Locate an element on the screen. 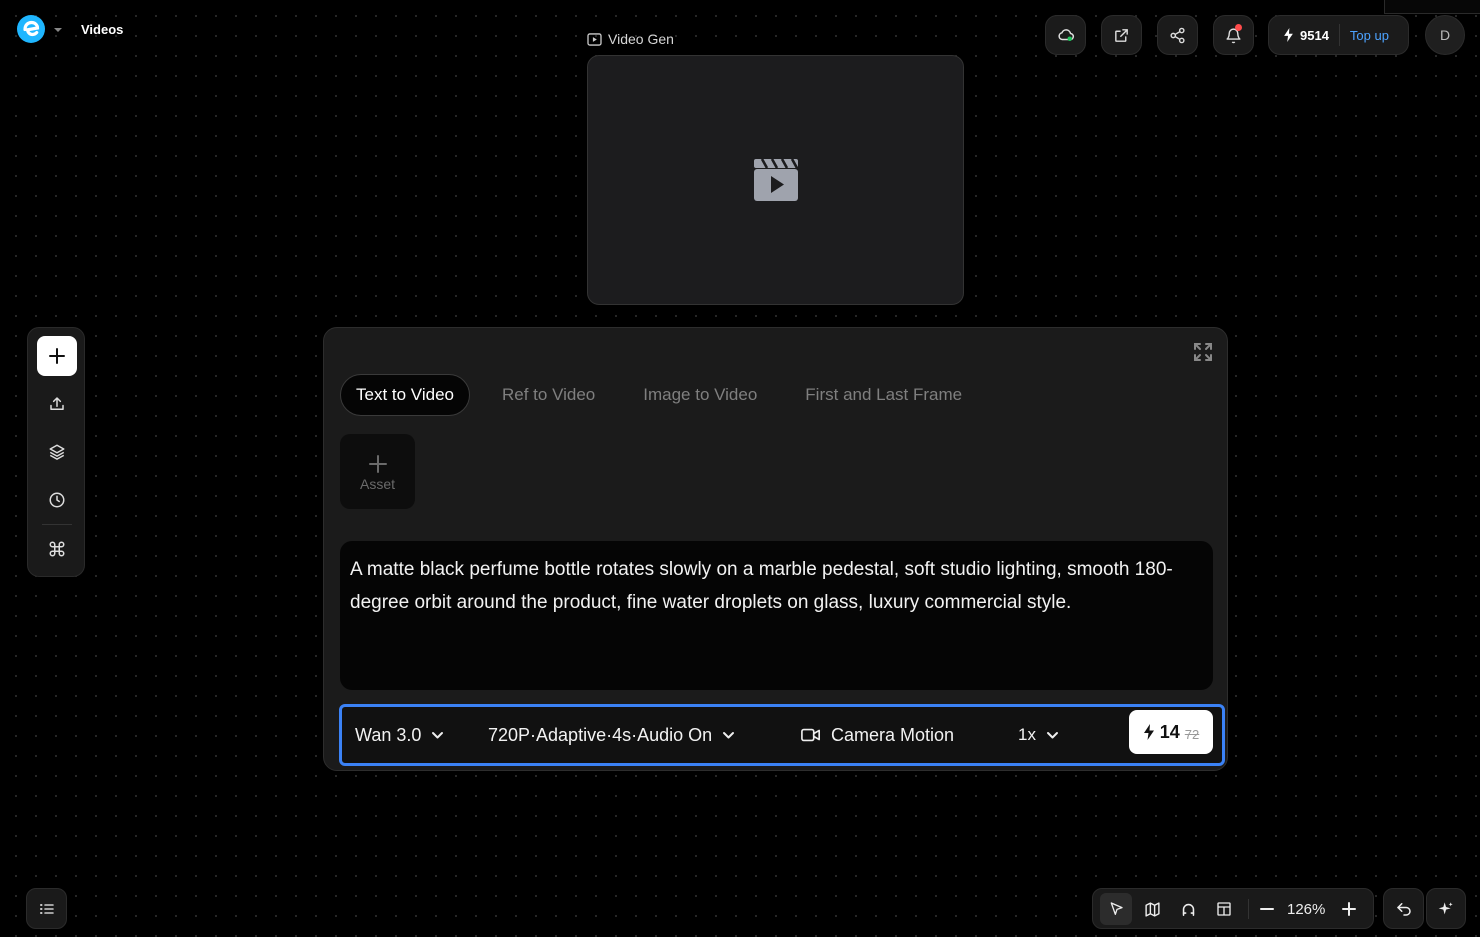  zoom-level: 126% is located at coordinates (1306, 909).